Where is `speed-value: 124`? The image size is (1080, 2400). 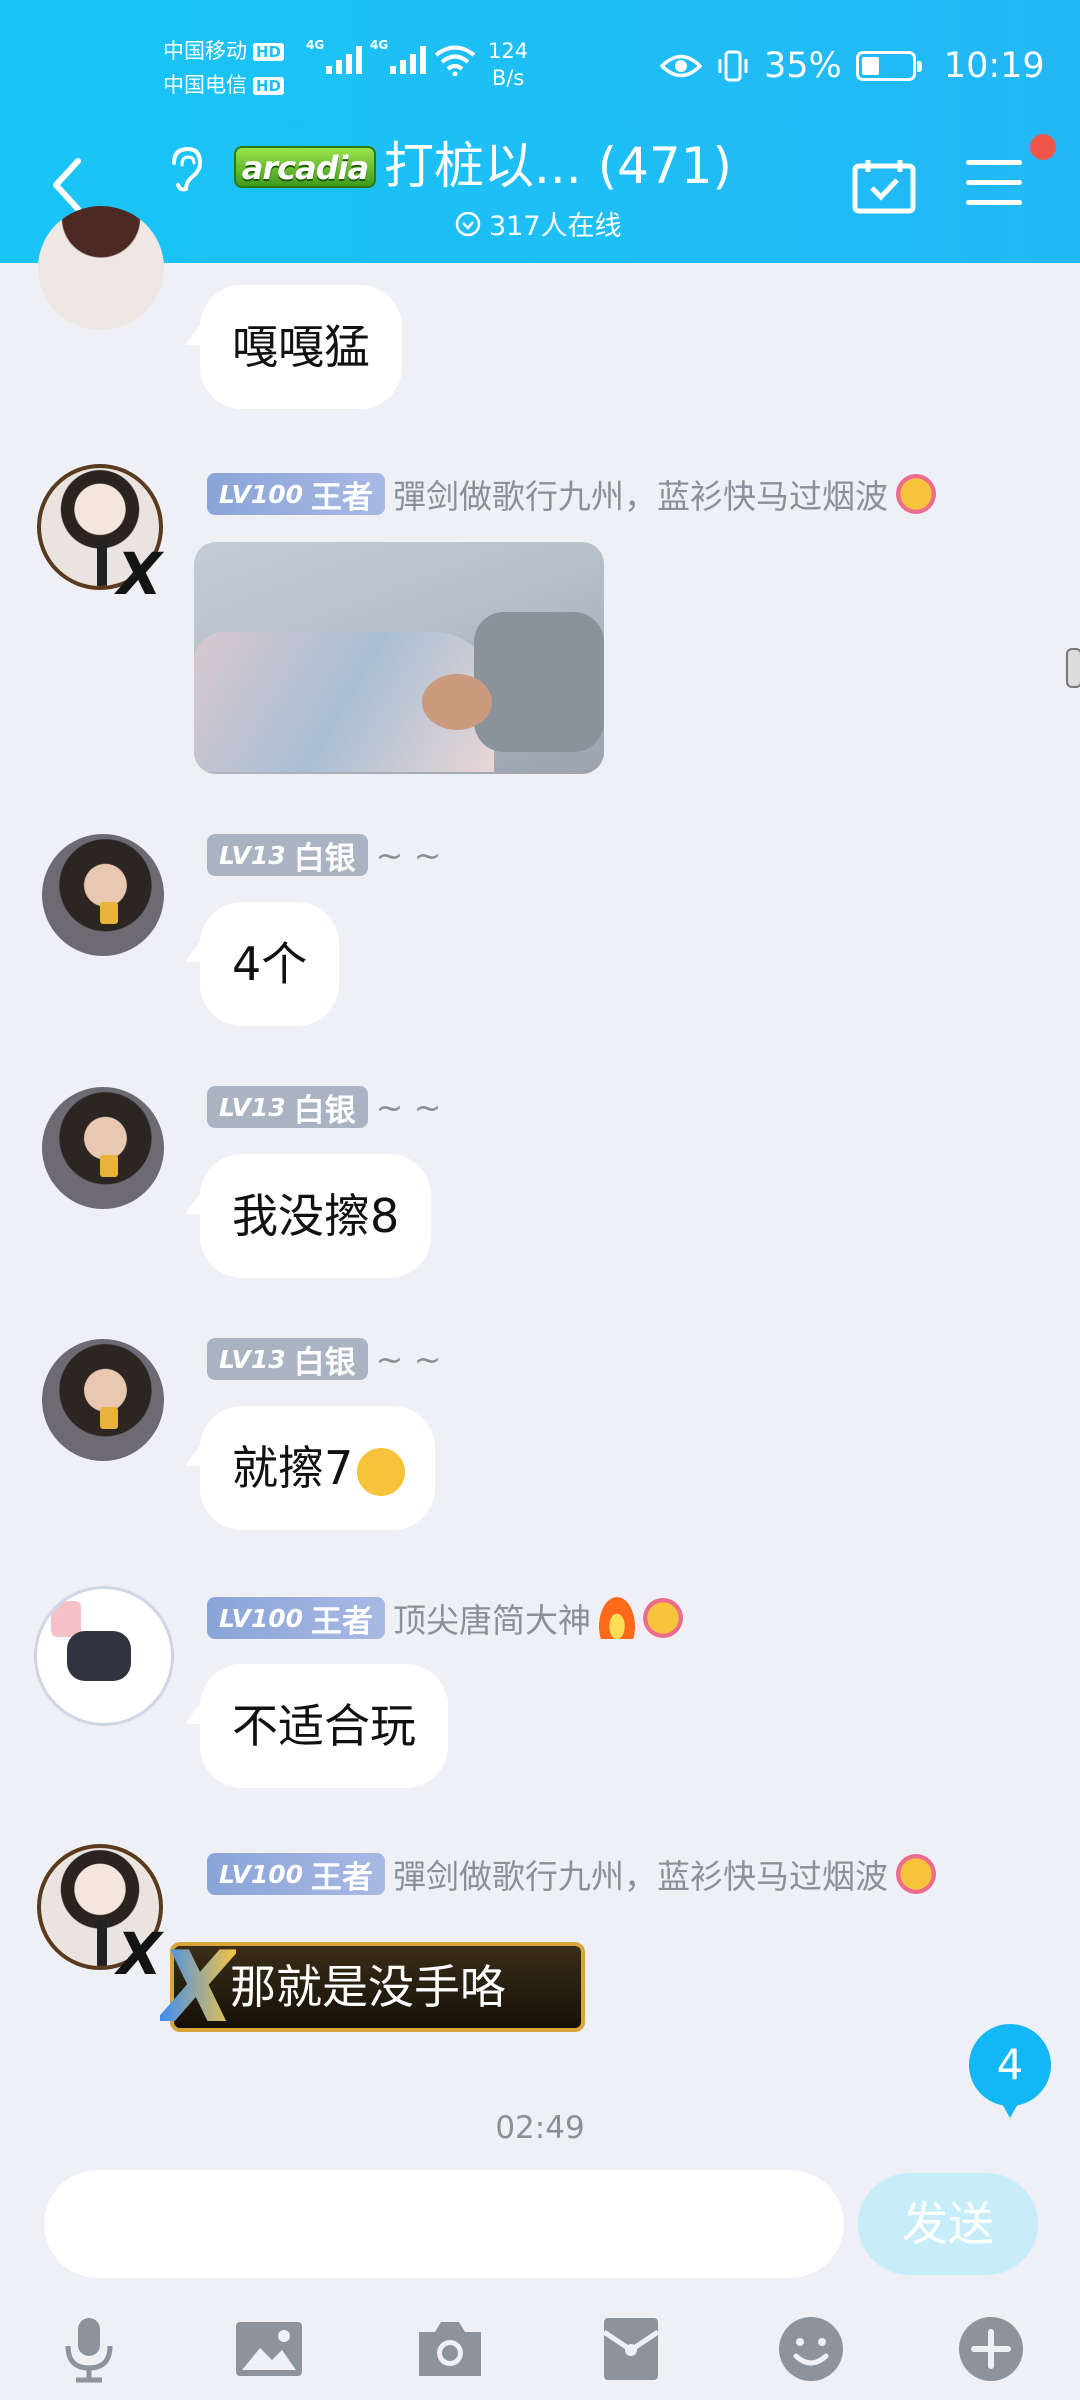 speed-value: 124 is located at coordinates (508, 51).